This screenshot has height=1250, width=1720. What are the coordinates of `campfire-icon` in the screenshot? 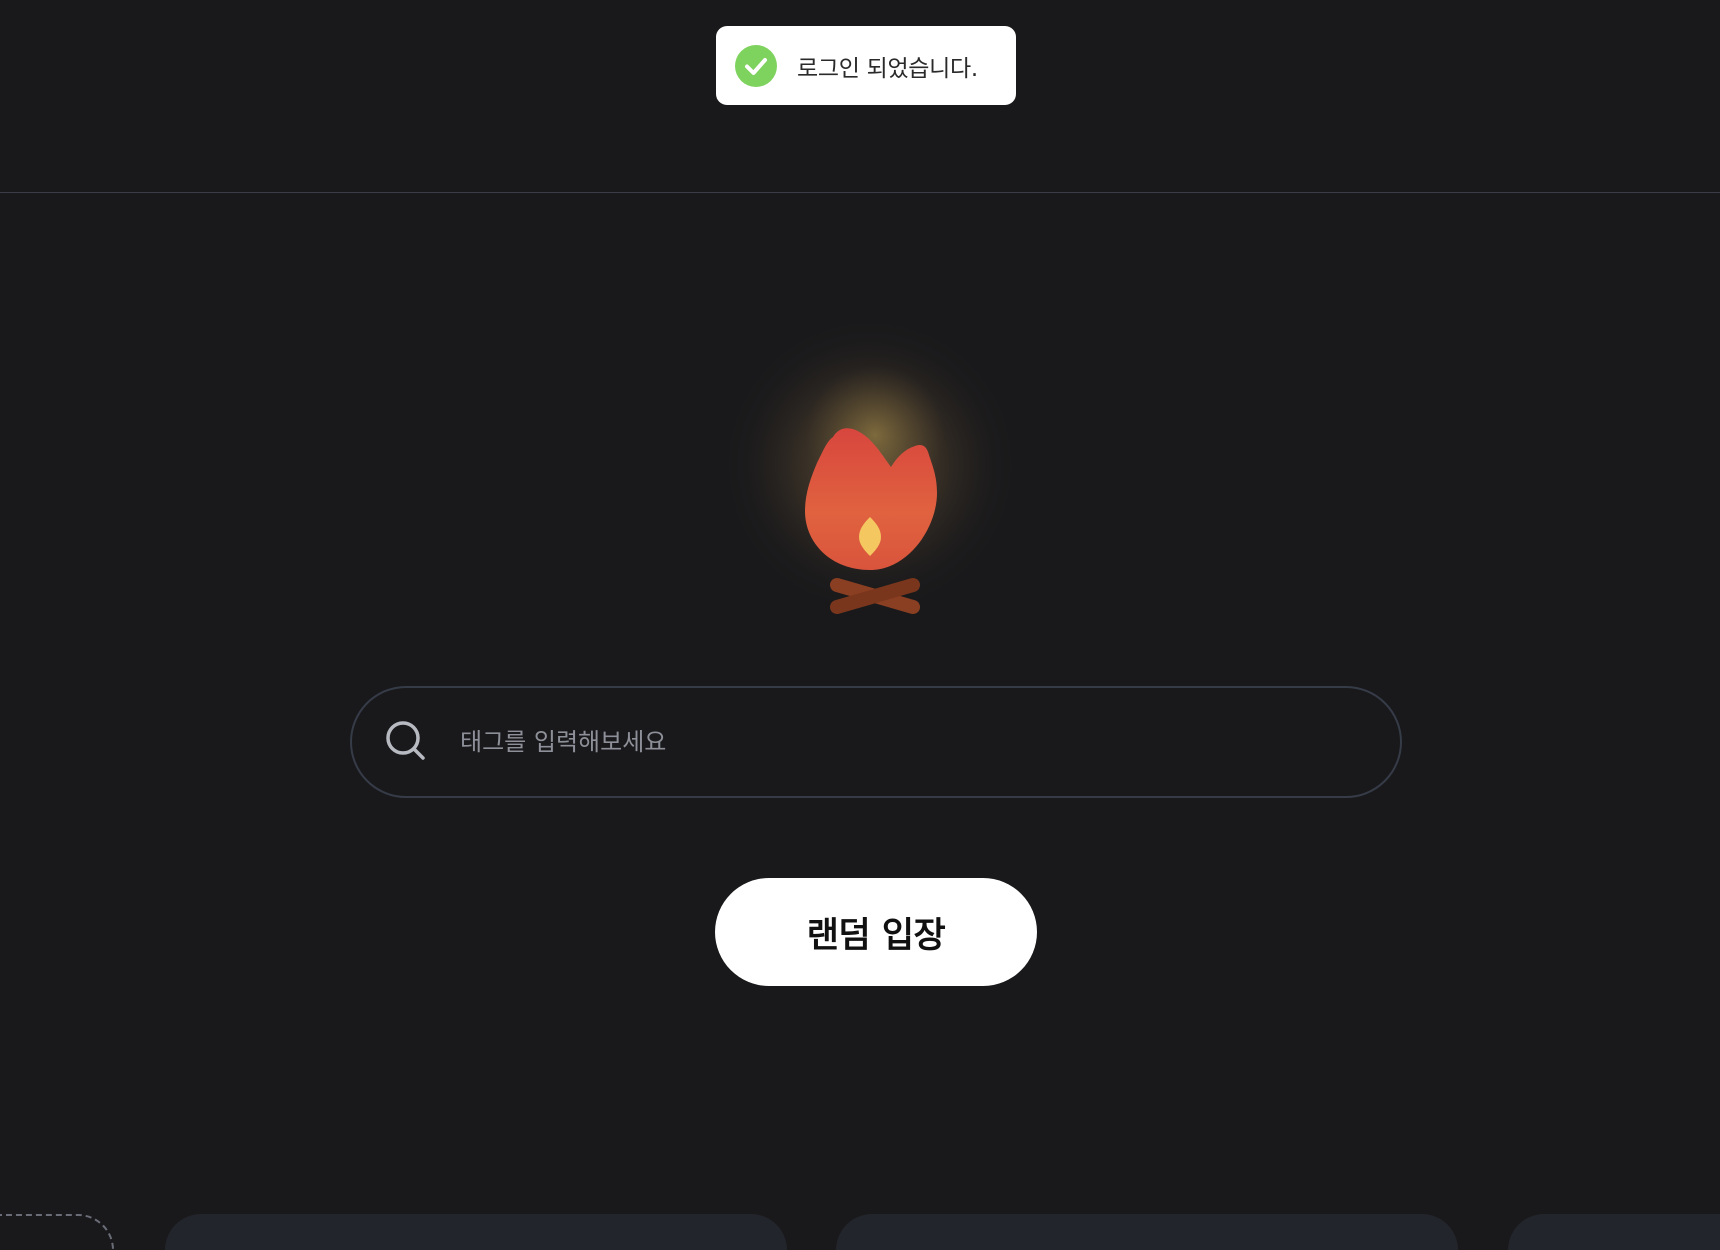 It's located at (860, 480).